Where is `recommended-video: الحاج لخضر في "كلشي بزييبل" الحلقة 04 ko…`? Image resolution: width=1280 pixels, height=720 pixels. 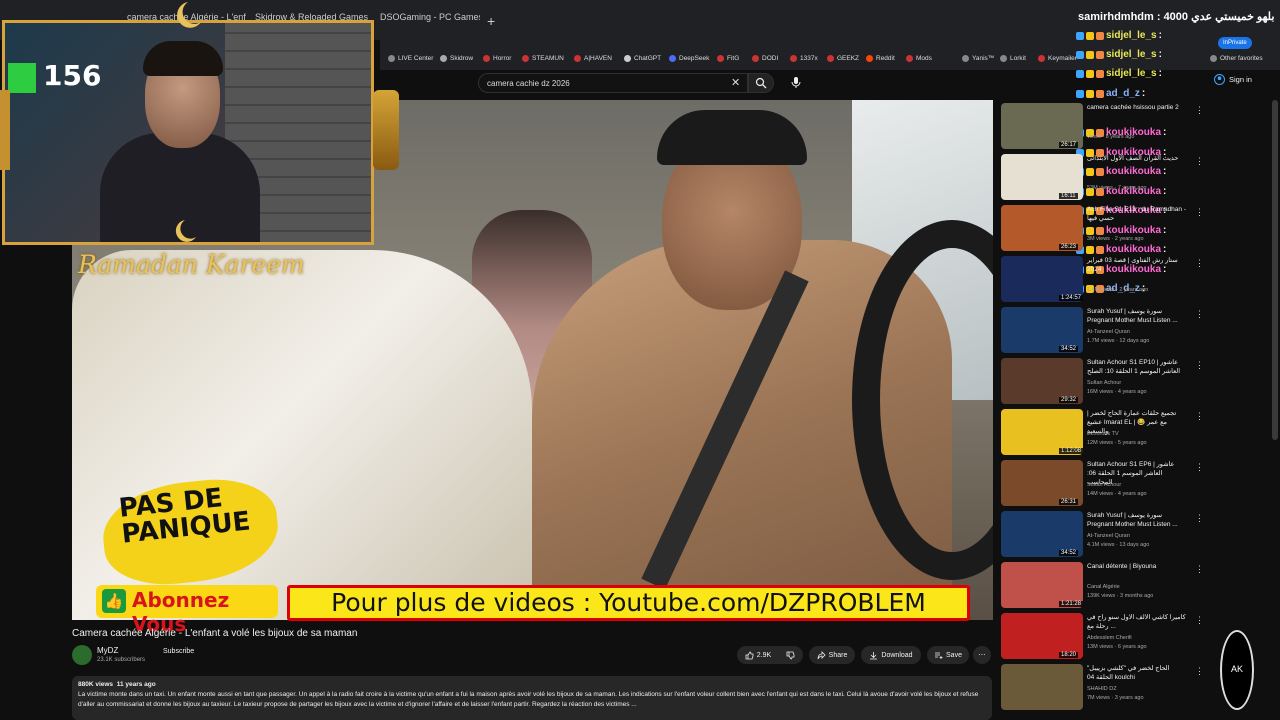
recommended-video: الحاج لخضر في "كلشي بزييبل" الحلقة 04 ko… is located at coordinates (1102, 688).